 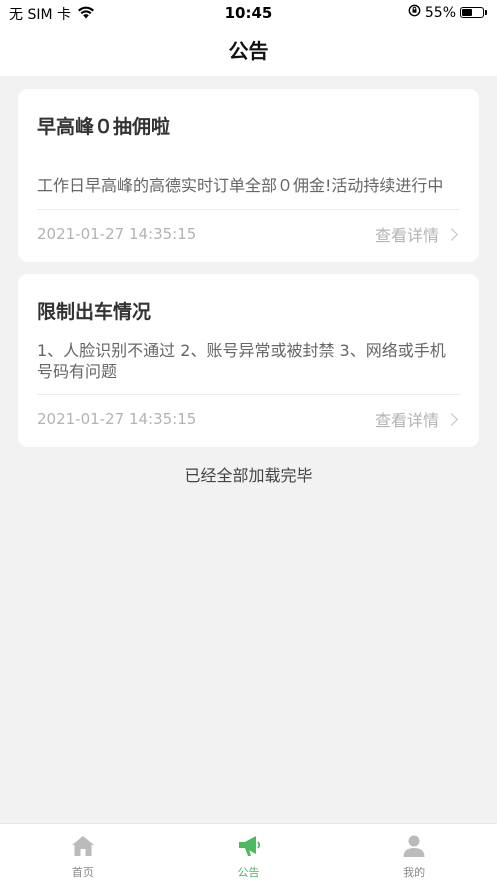 I want to click on home-icon, so click(x=83, y=848).